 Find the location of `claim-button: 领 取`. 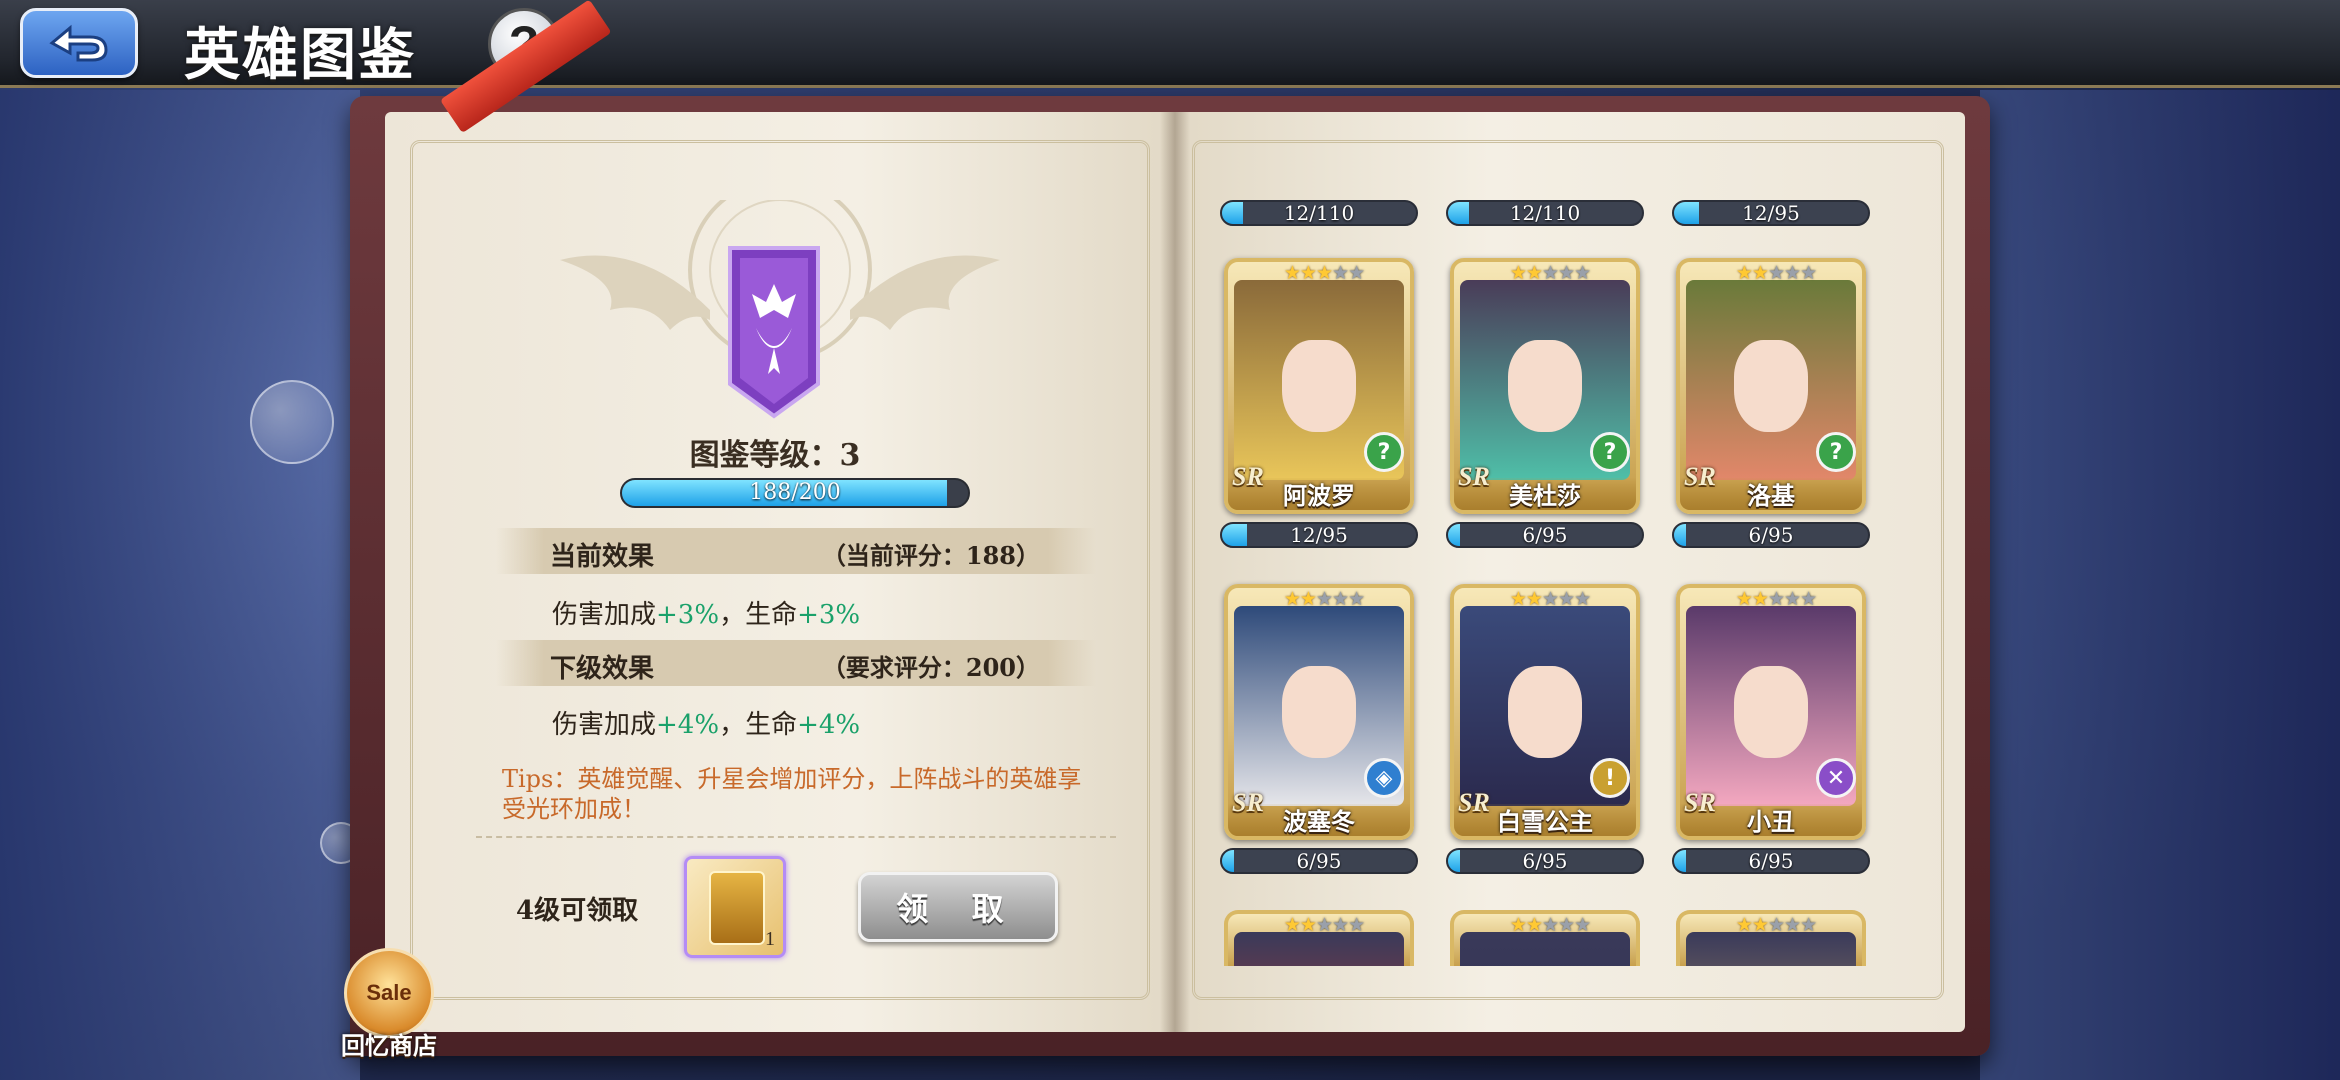

claim-button: 领 取 is located at coordinates (958, 907).